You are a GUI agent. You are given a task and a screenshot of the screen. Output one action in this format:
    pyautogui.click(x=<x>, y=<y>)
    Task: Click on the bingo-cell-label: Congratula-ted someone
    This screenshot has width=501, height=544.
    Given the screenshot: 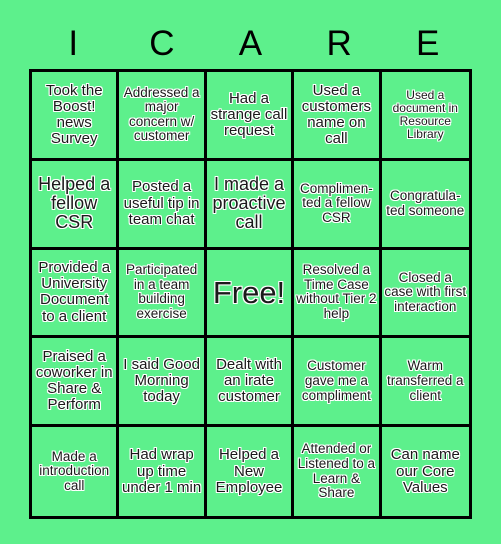 What is the action you would take?
    pyautogui.click(x=425, y=203)
    